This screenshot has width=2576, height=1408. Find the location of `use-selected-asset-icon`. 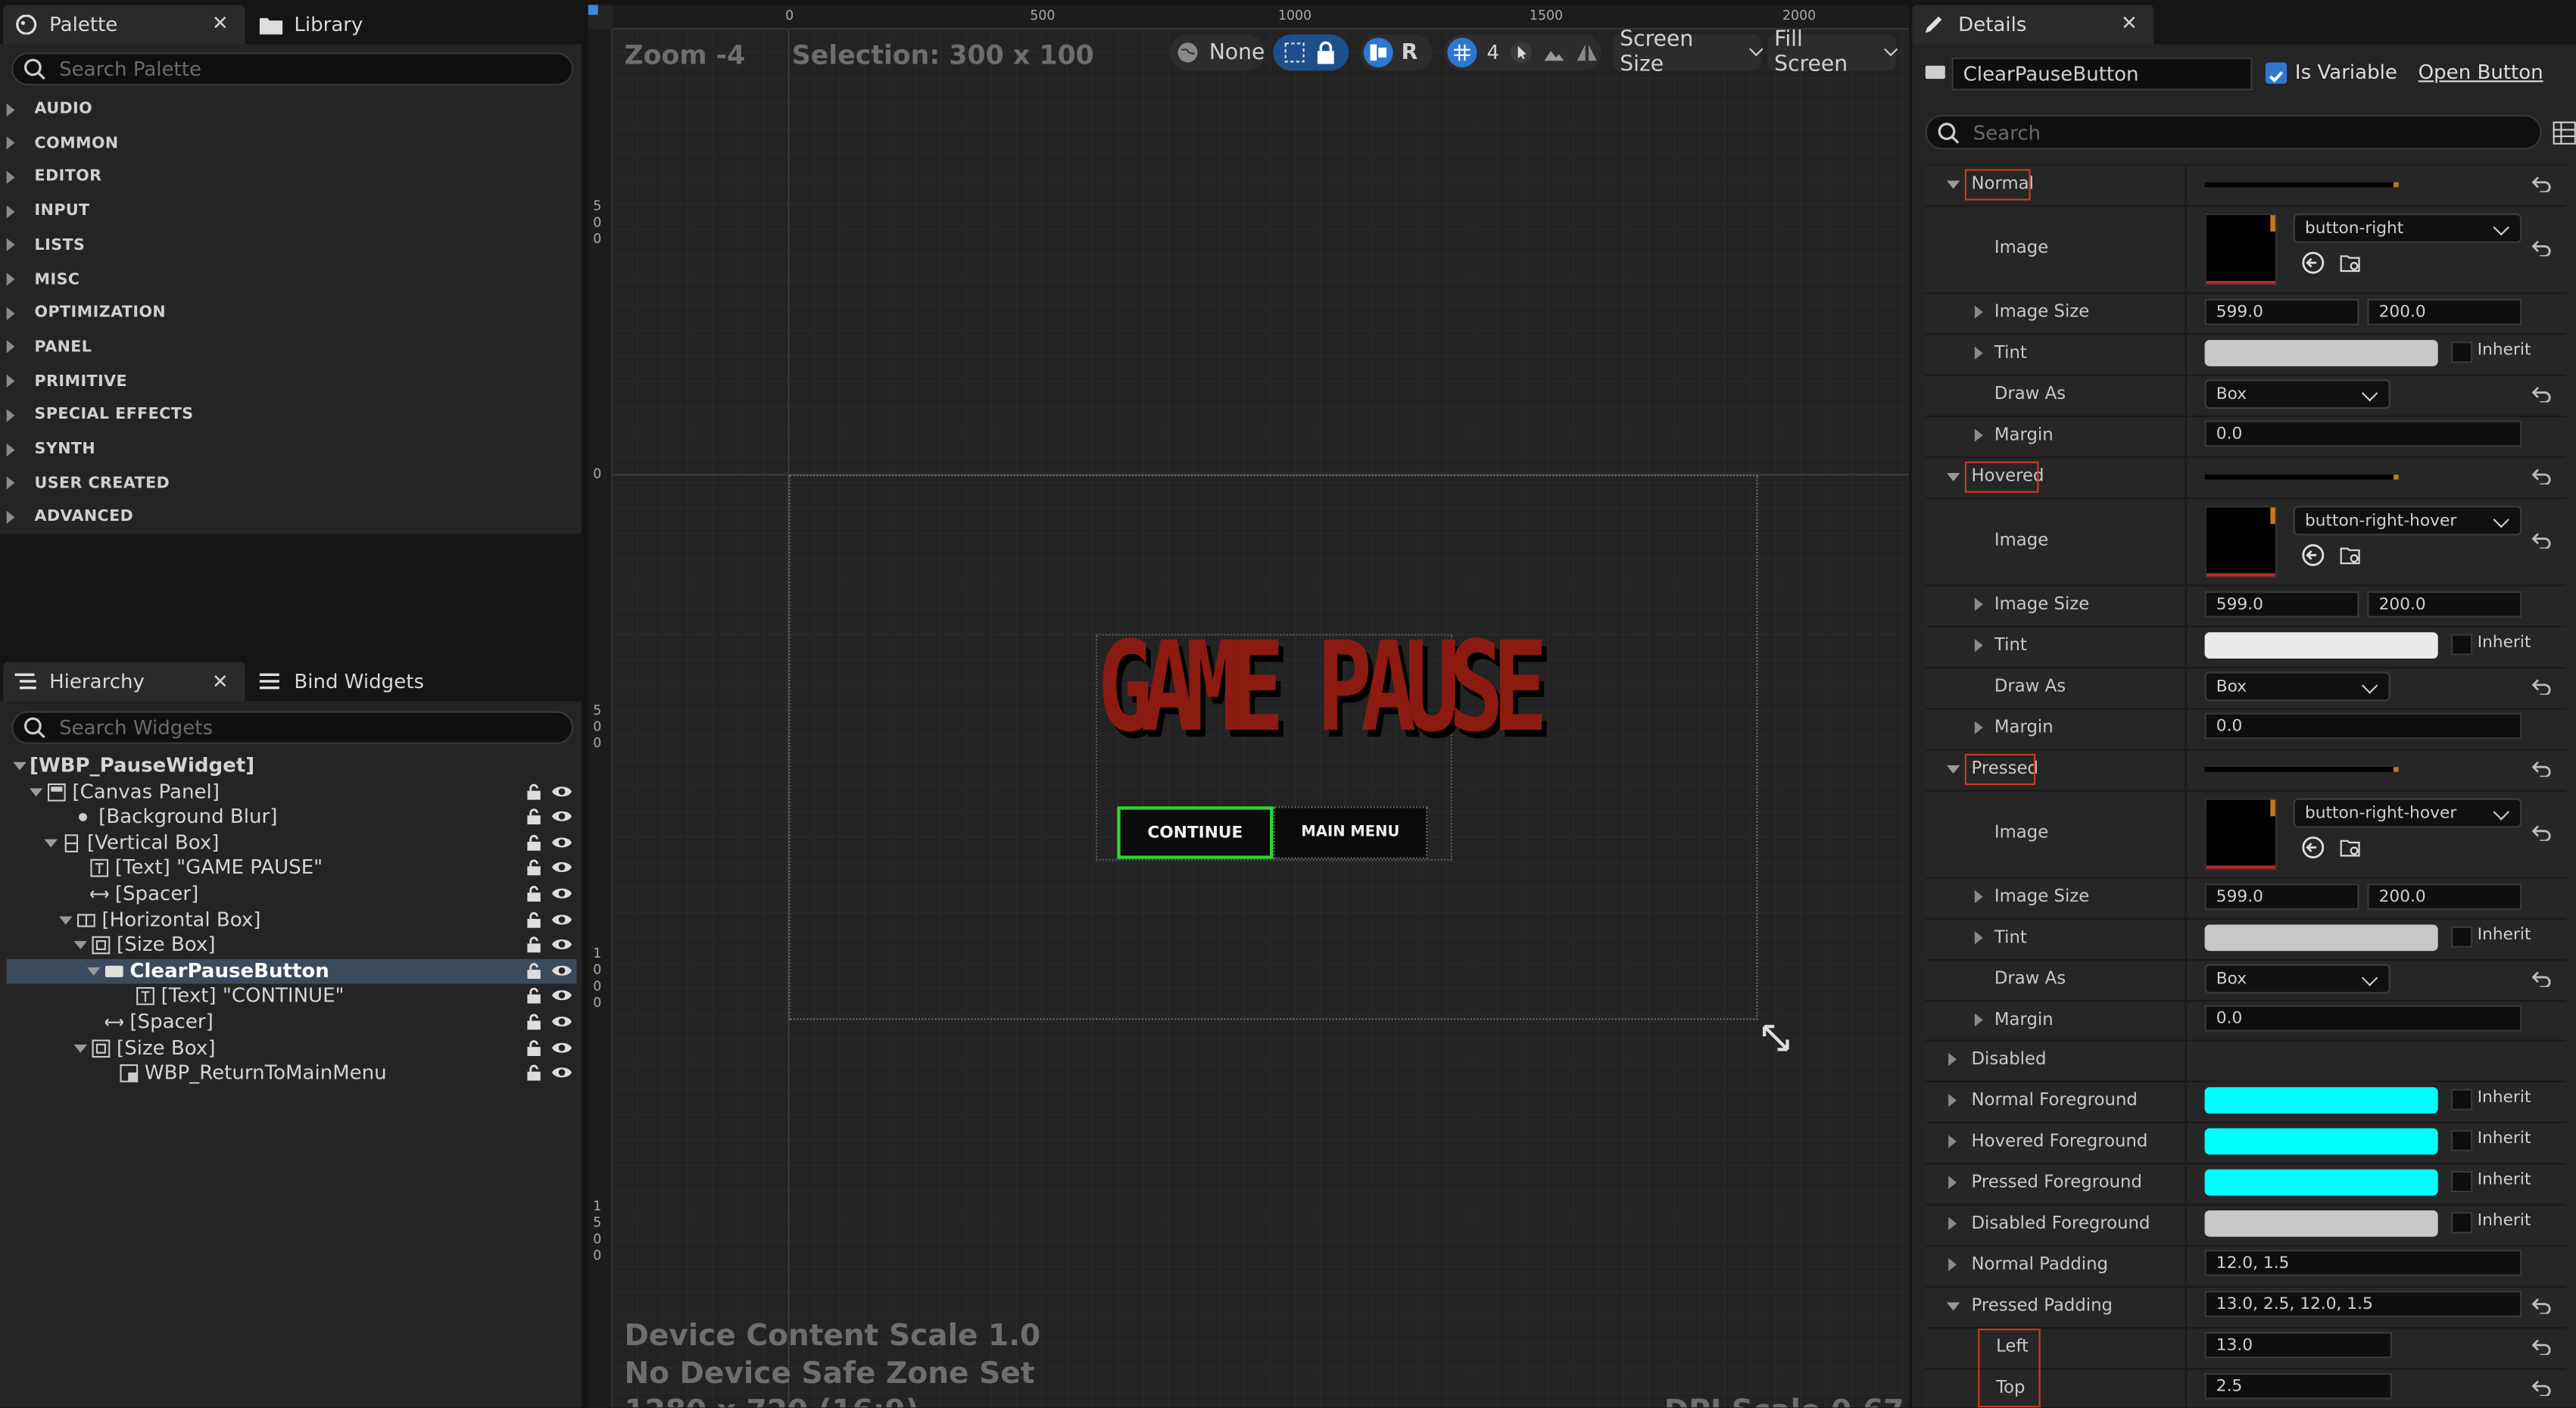

use-selected-asset-icon is located at coordinates (2313, 262).